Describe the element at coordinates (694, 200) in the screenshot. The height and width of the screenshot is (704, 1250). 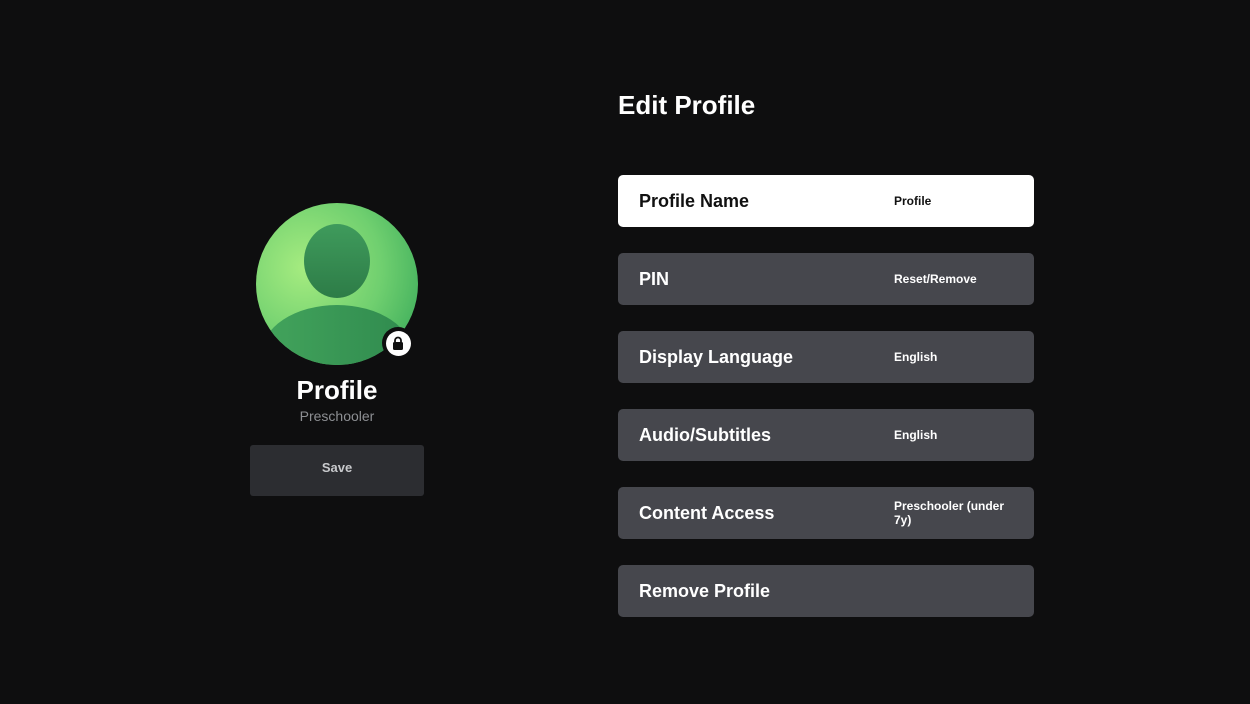
I see `setting-label: Profile Name` at that location.